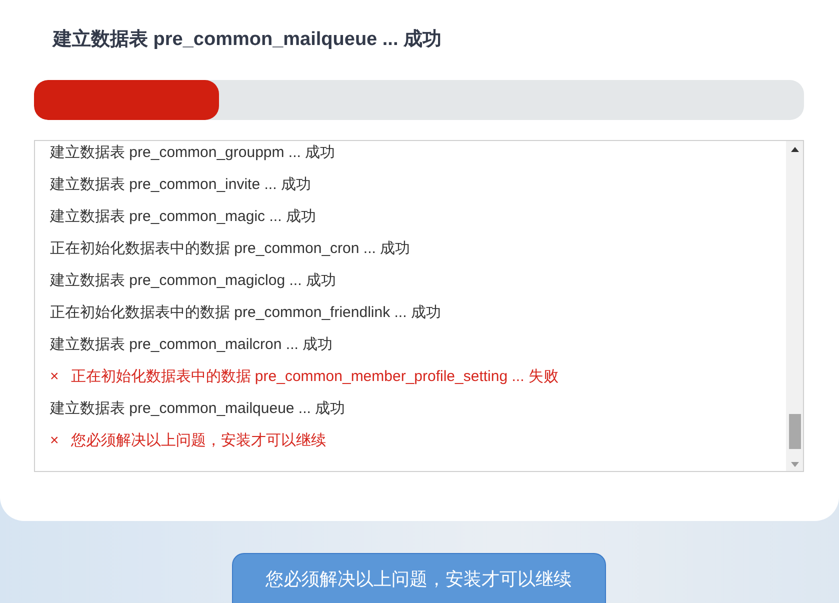 This screenshot has width=839, height=603. What do you see at coordinates (314, 377) in the screenshot?
I see `log-line: 正在初始化数据表中的数据 pre_common_member_profile_setting ... 失败` at bounding box center [314, 377].